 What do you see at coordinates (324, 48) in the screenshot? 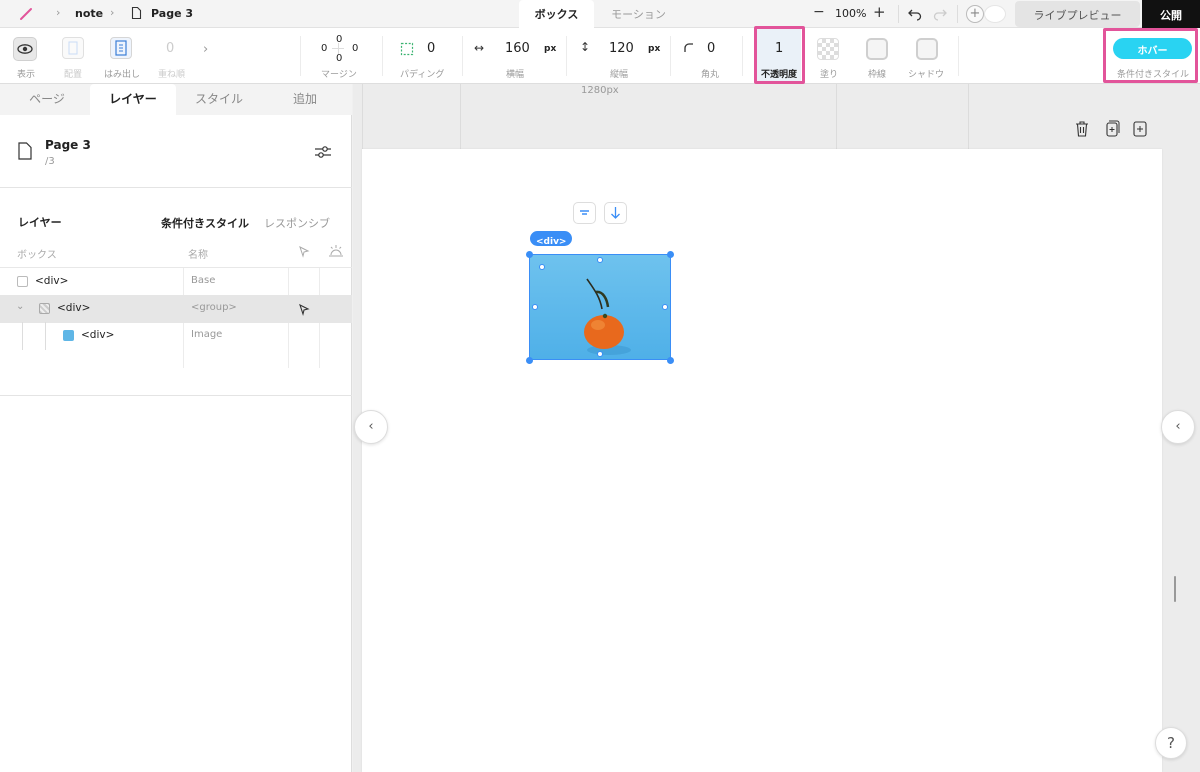
I see `margin-left: 0` at bounding box center [324, 48].